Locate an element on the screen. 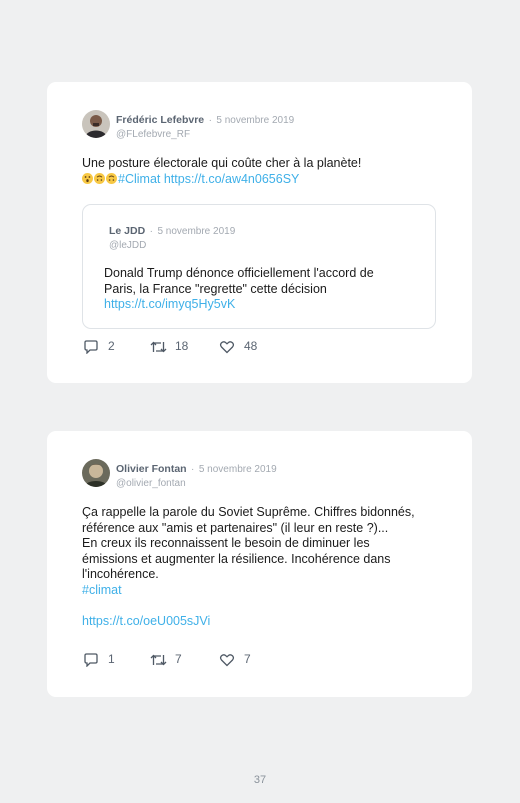 This screenshot has width=520, height=803. astonished-face-icon is located at coordinates (87, 178).